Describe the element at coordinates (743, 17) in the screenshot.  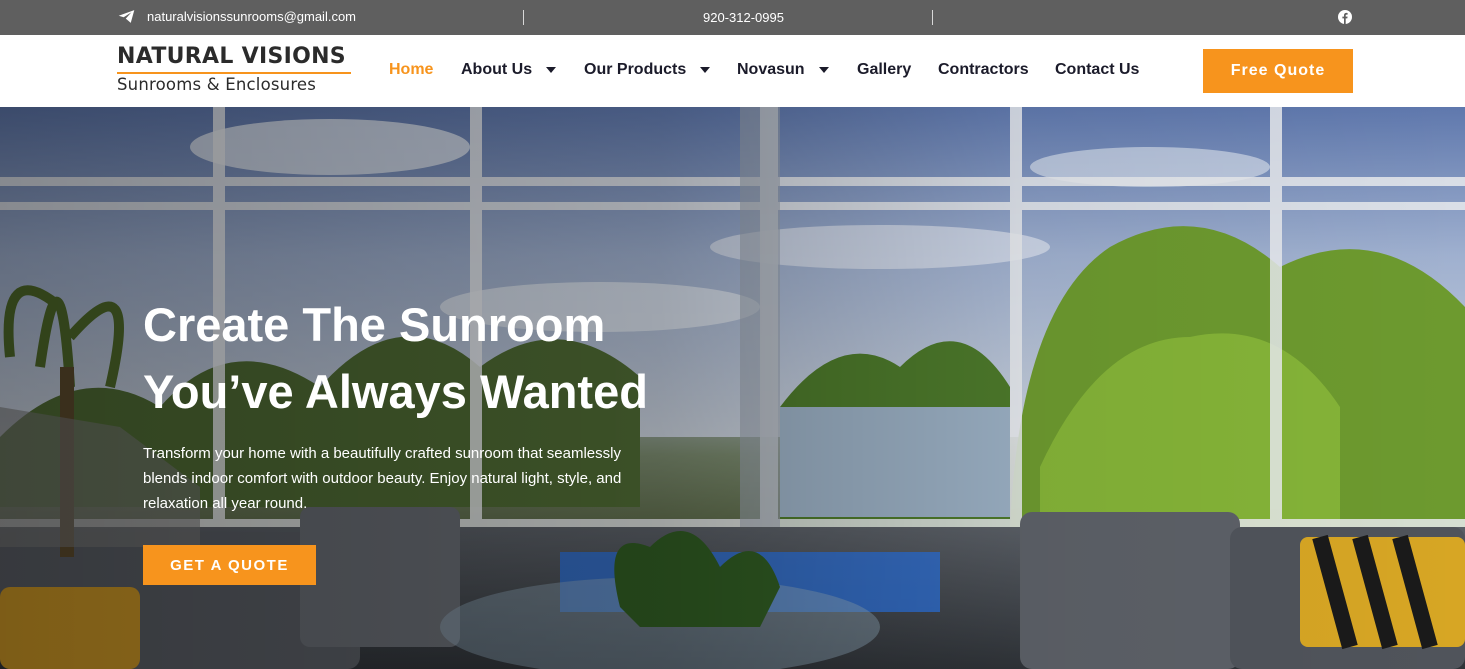
I see `phone-number: 920-312-0995` at that location.